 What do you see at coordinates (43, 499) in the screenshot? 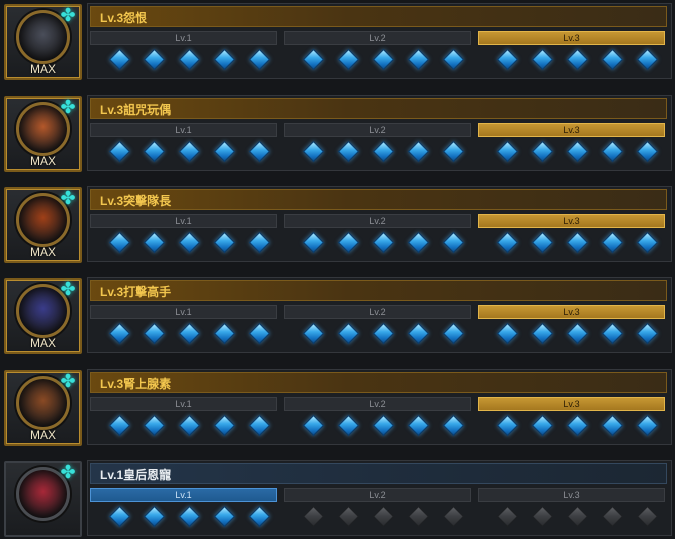
I see `perk-icon-frame: ✤` at bounding box center [43, 499].